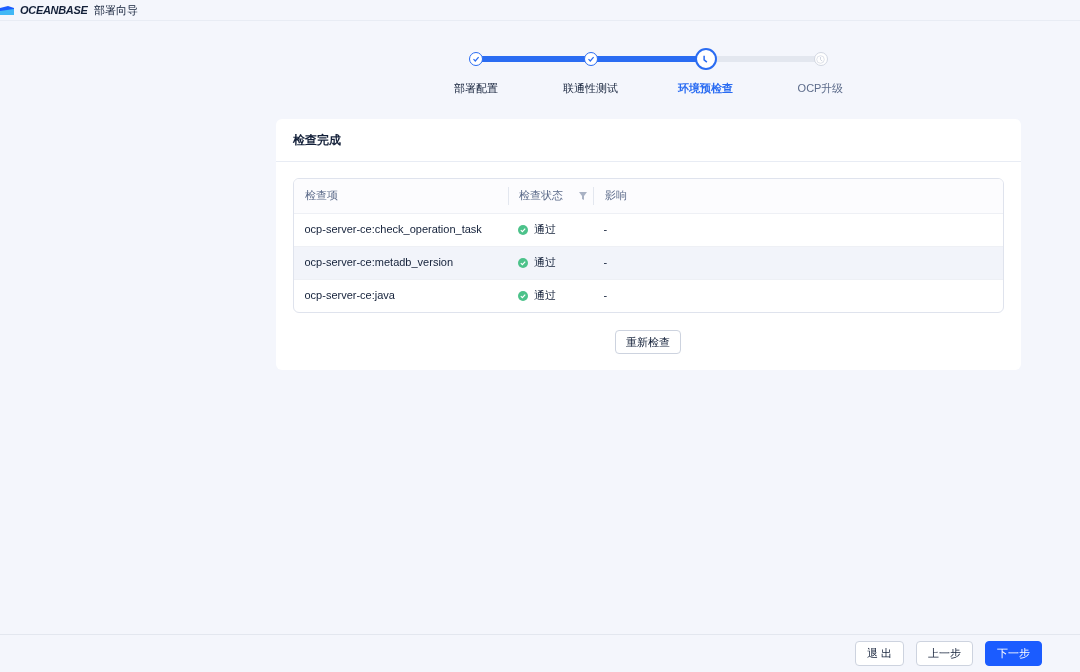  What do you see at coordinates (321, 195) in the screenshot?
I see `column-header: 检查项` at bounding box center [321, 195].